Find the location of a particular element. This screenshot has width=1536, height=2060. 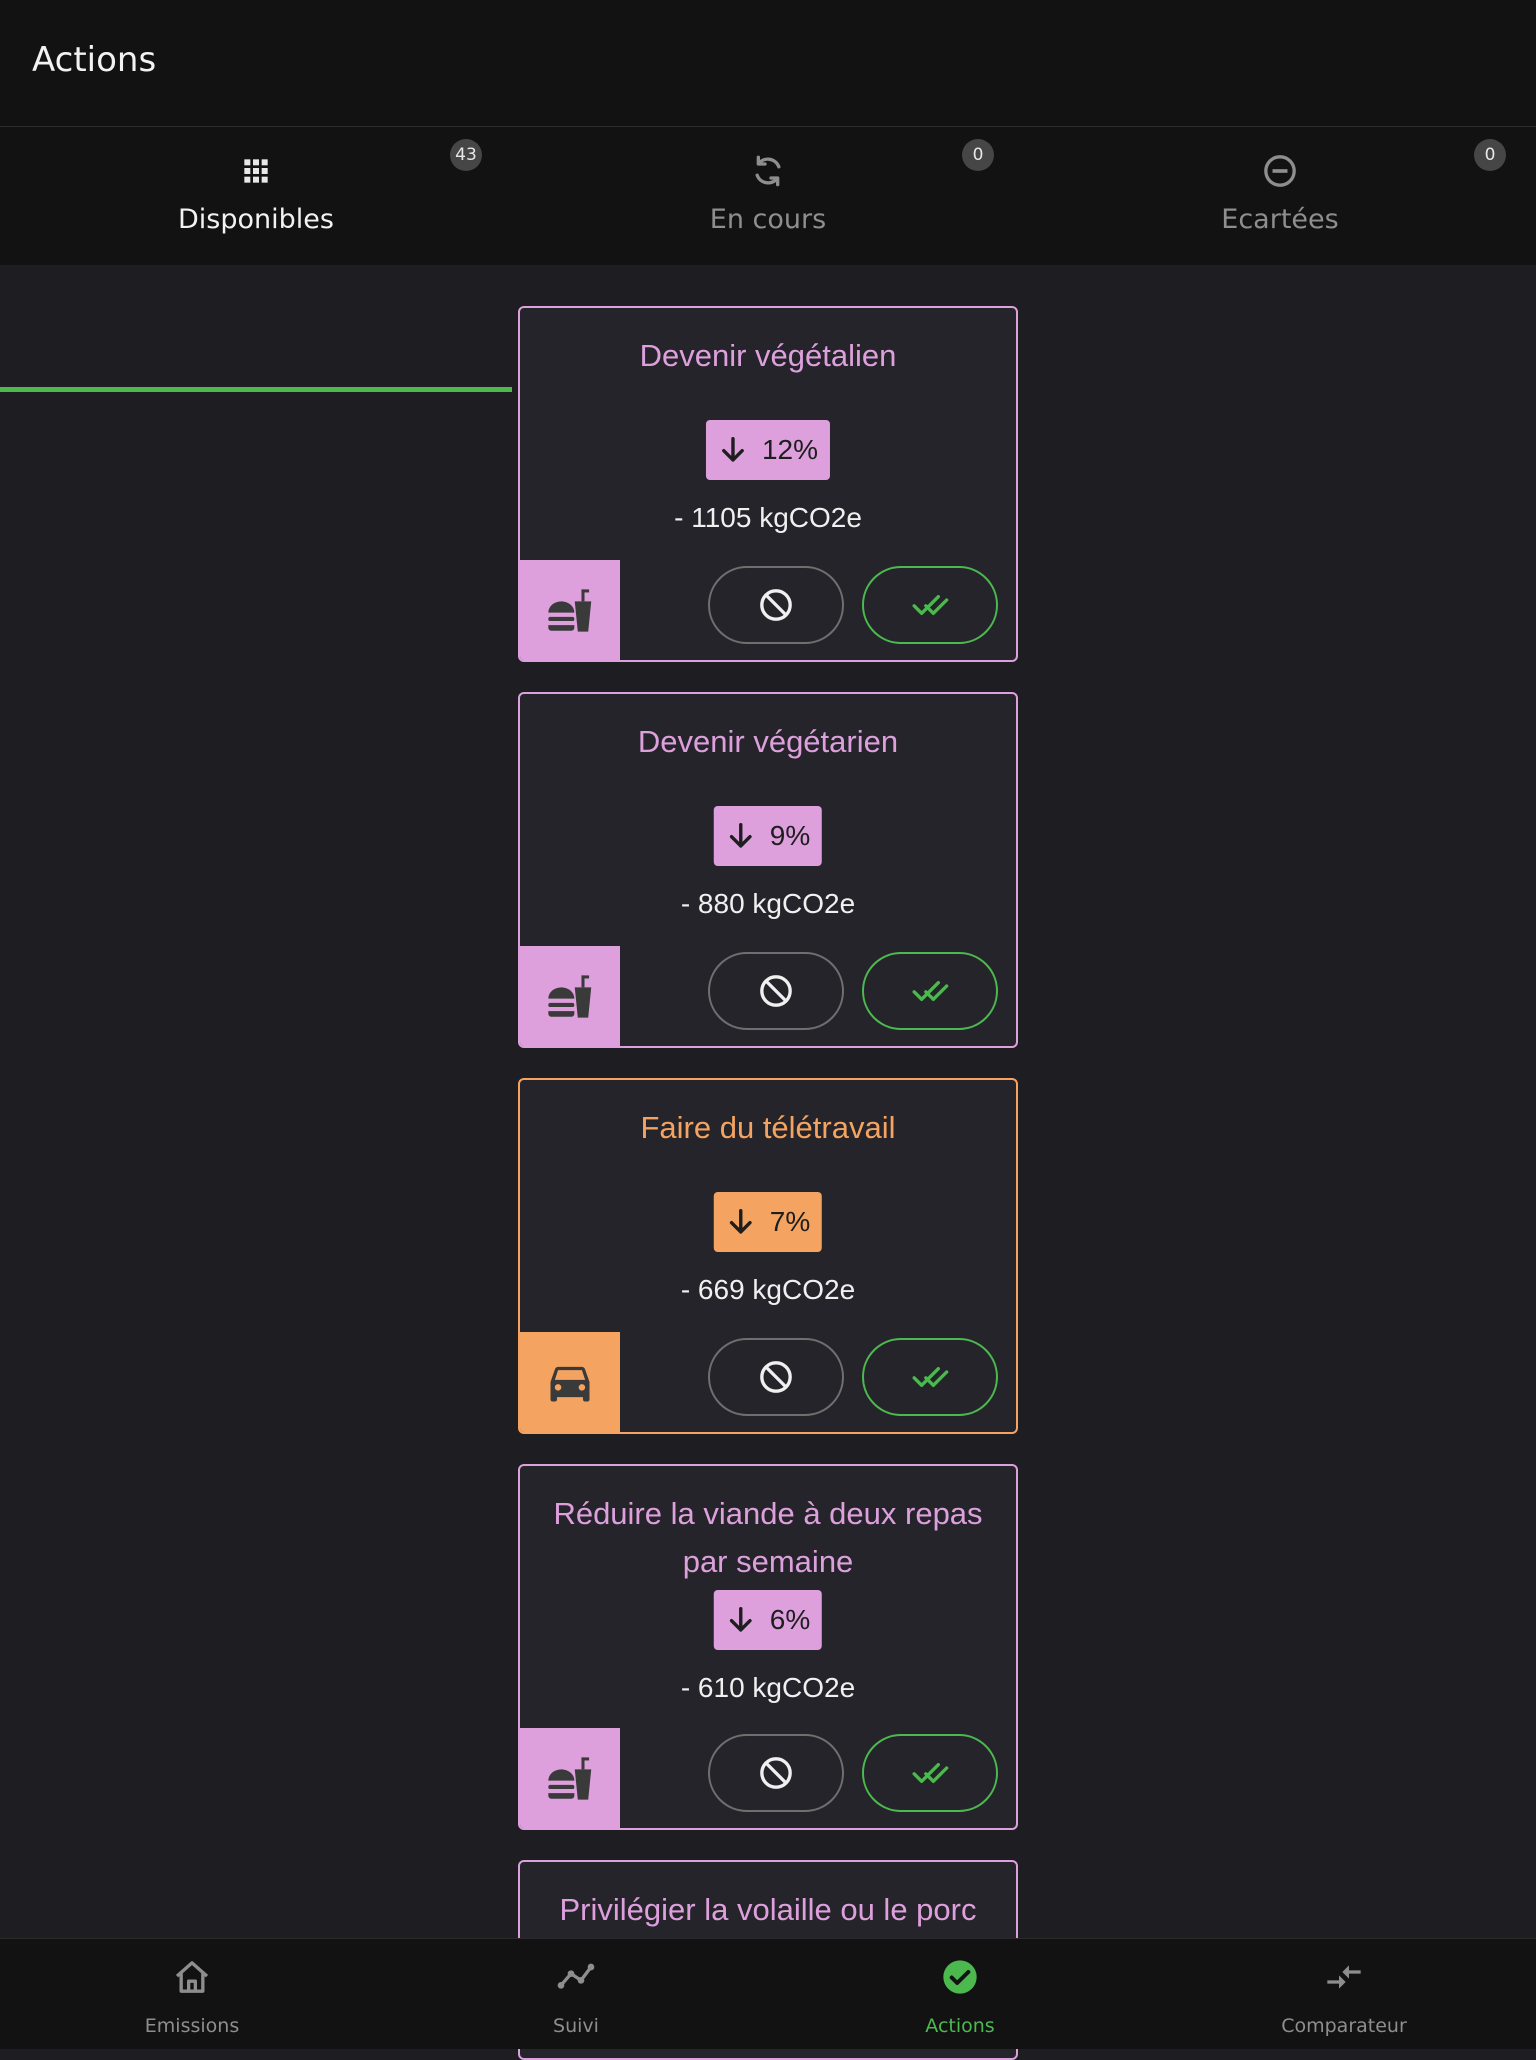

grid-icon is located at coordinates (256, 171).